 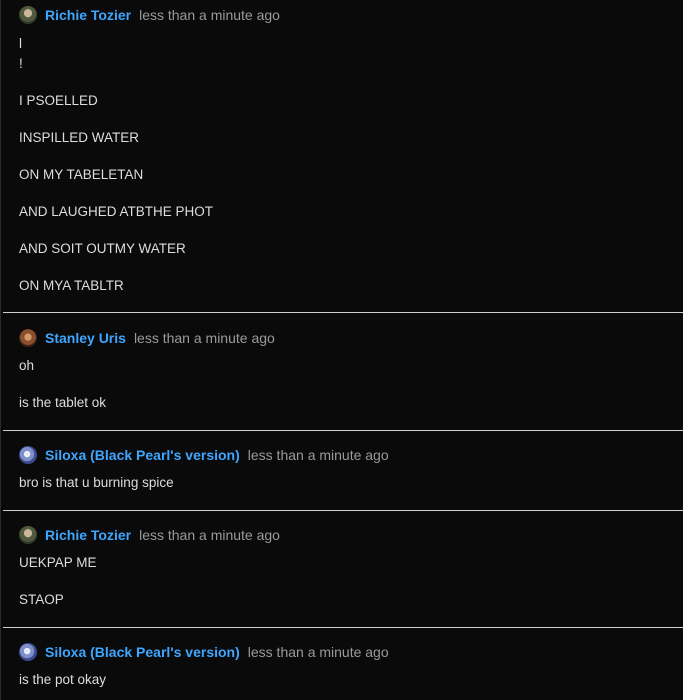 I want to click on message-text: STAOP, so click(x=41, y=599).